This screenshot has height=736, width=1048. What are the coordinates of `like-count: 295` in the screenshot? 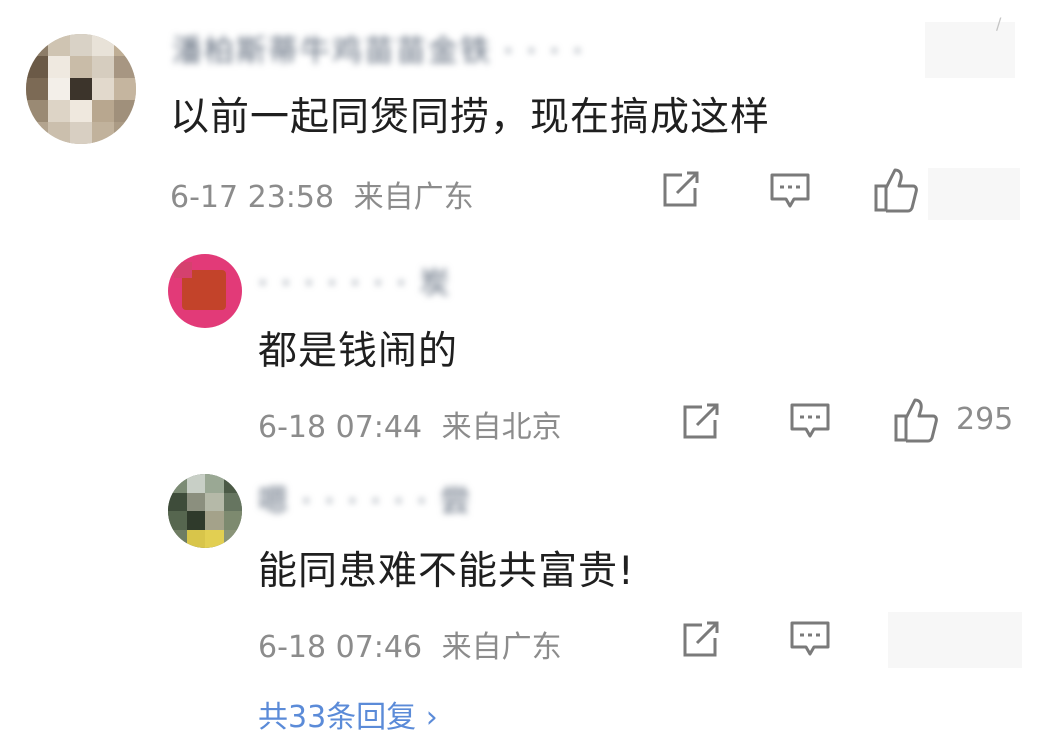 It's located at (985, 419).